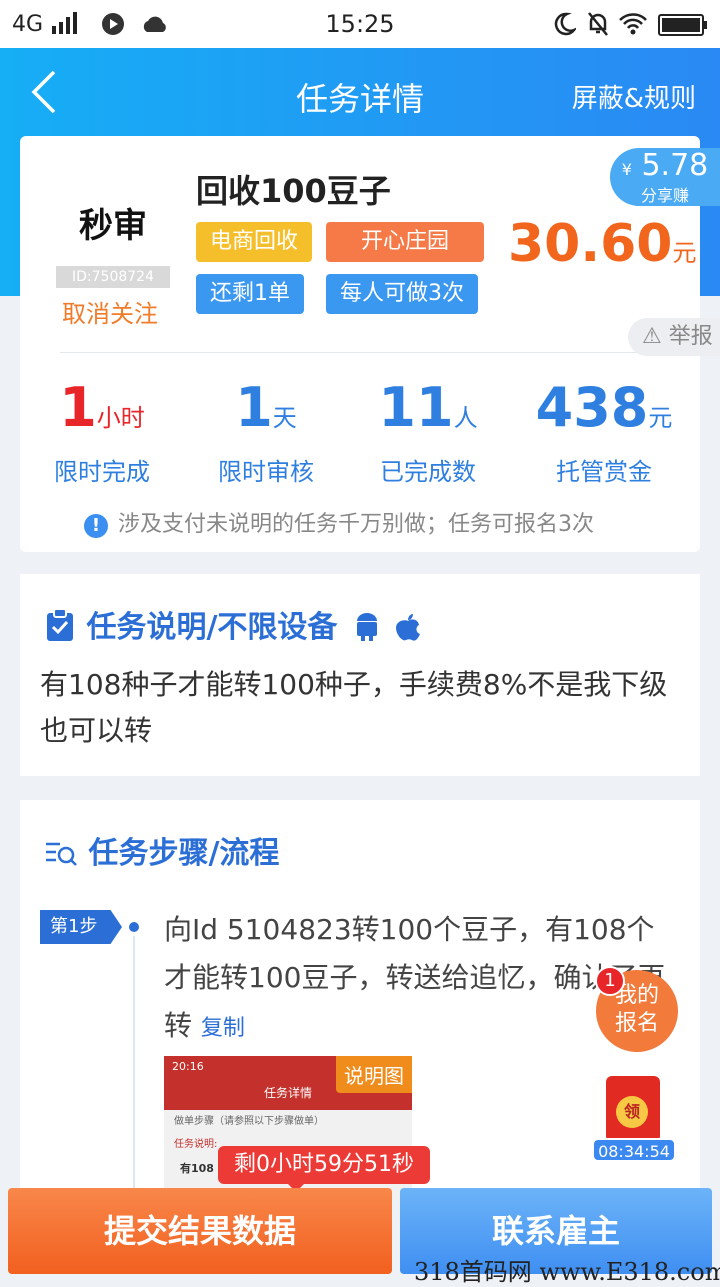  Describe the element at coordinates (604, 472) in the screenshot. I see `stat-label: 托管赏金` at that location.